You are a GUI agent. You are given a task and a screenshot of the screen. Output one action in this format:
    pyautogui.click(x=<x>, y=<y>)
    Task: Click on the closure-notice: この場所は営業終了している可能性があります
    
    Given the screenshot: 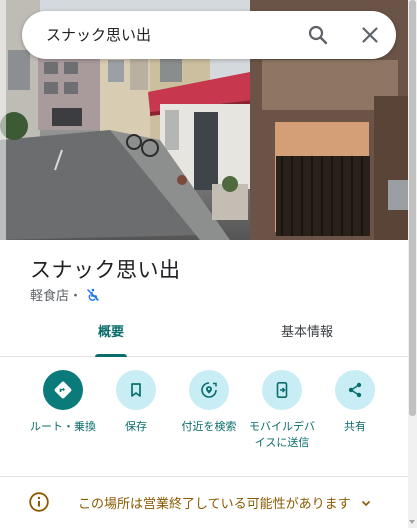 What is the action you would take?
    pyautogui.click(x=213, y=502)
    